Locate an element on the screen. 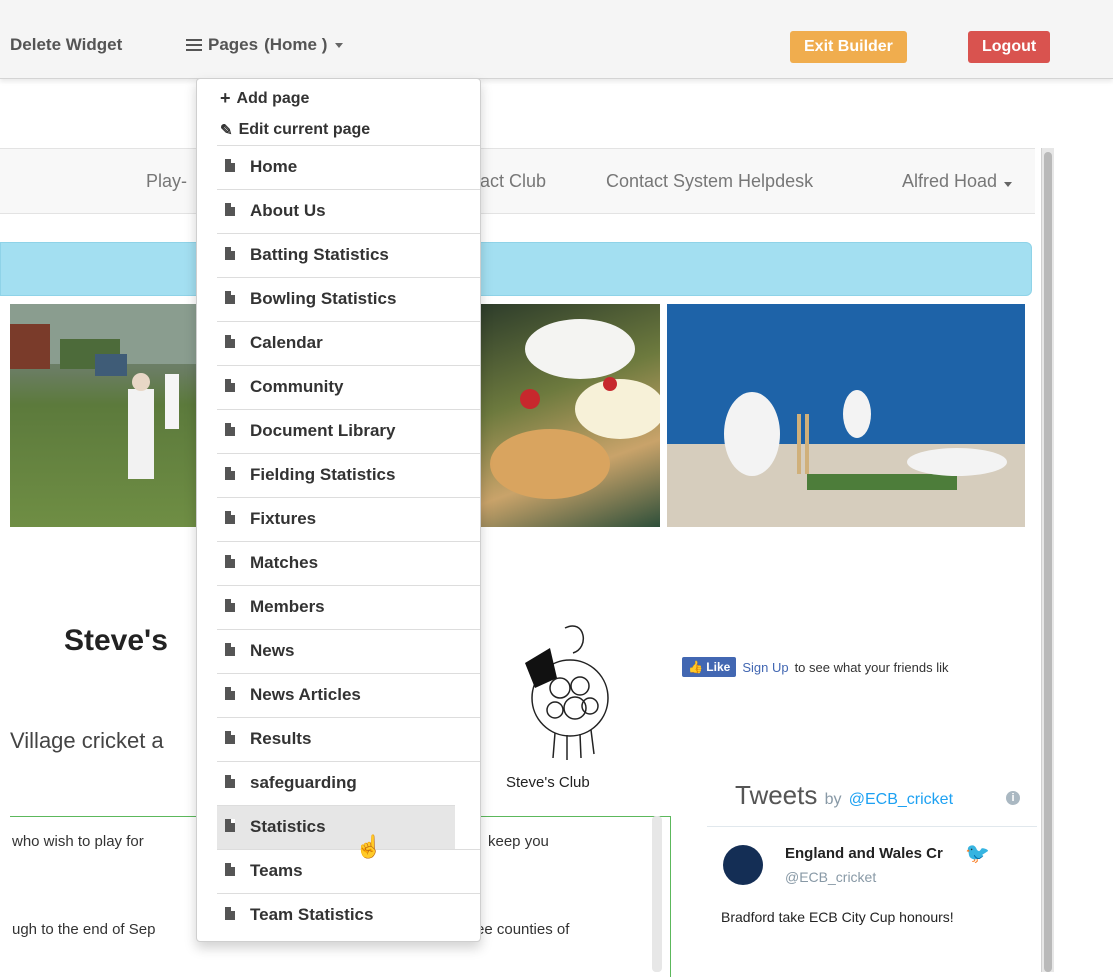 The width and height of the screenshot is (1113, 977). cricket-match-photo is located at coordinates (105, 415).